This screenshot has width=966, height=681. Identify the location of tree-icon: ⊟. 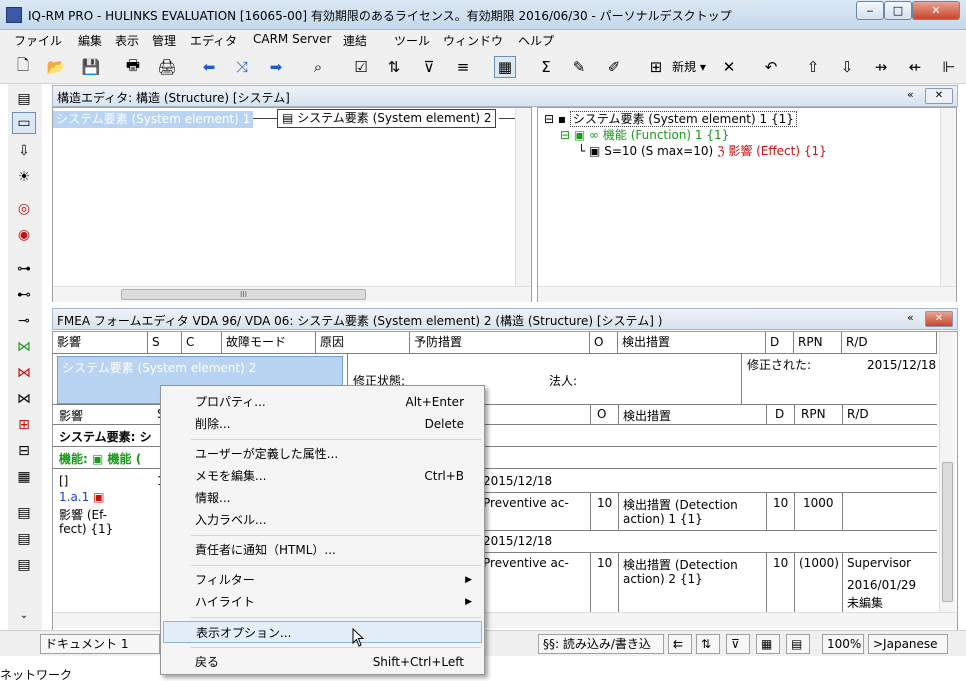
(24, 451).